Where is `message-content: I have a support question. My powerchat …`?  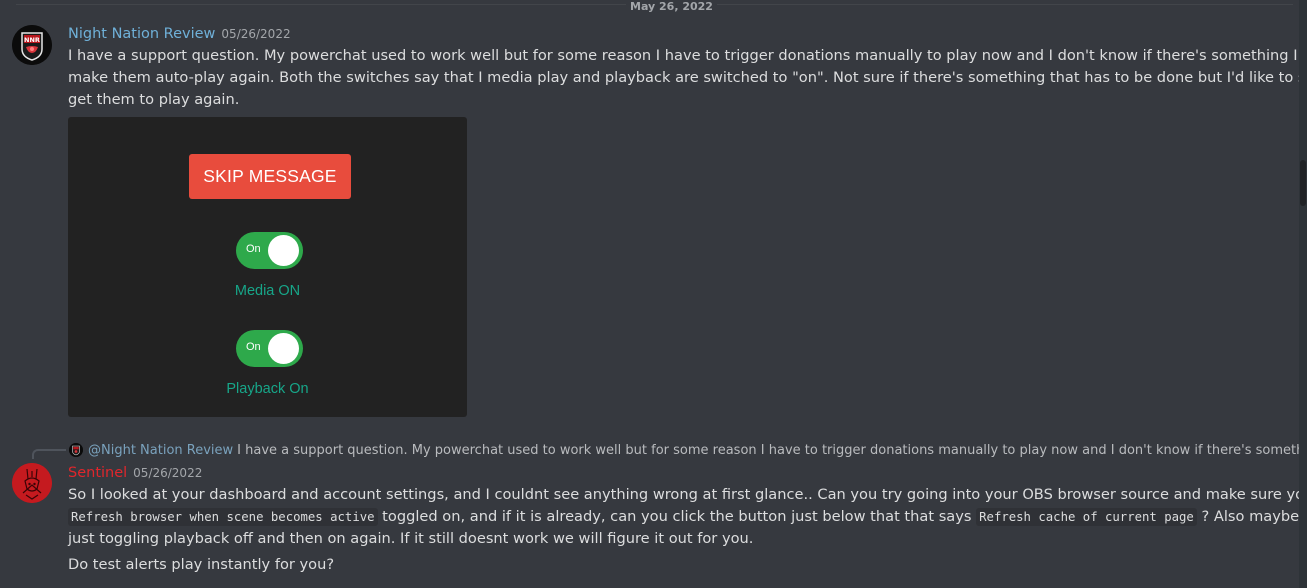 message-content: I have a support question. My powerchat … is located at coordinates (687, 78).